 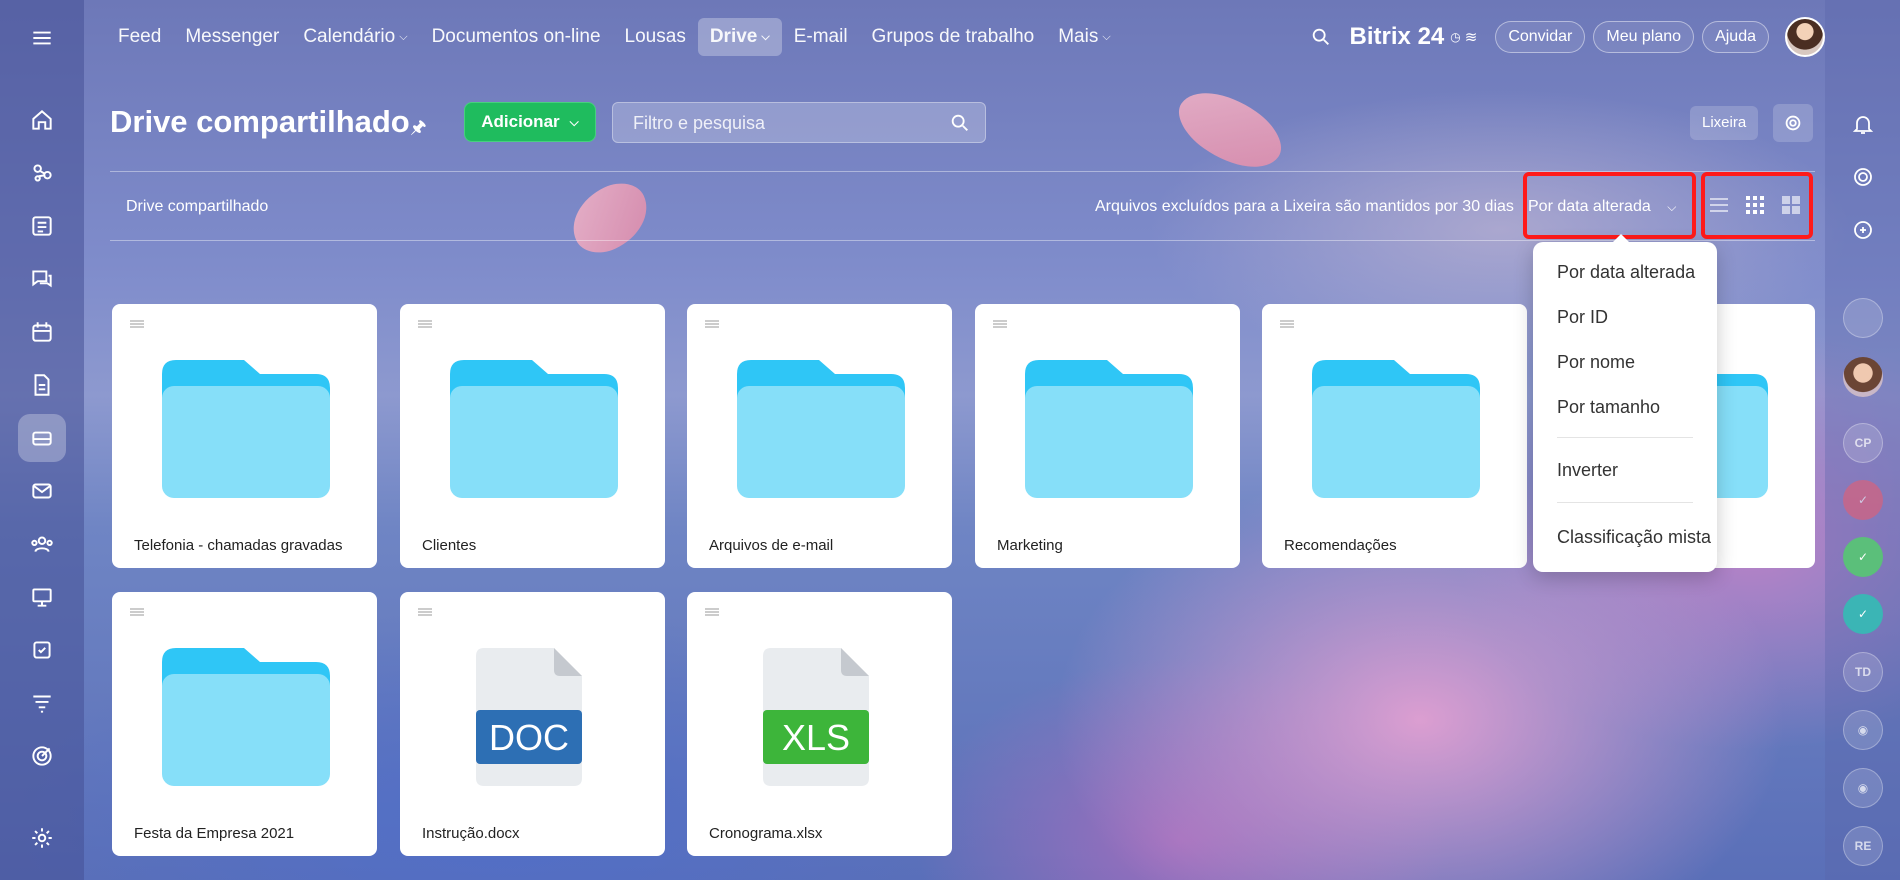 I want to click on menu-icon, so click(x=42, y=38).